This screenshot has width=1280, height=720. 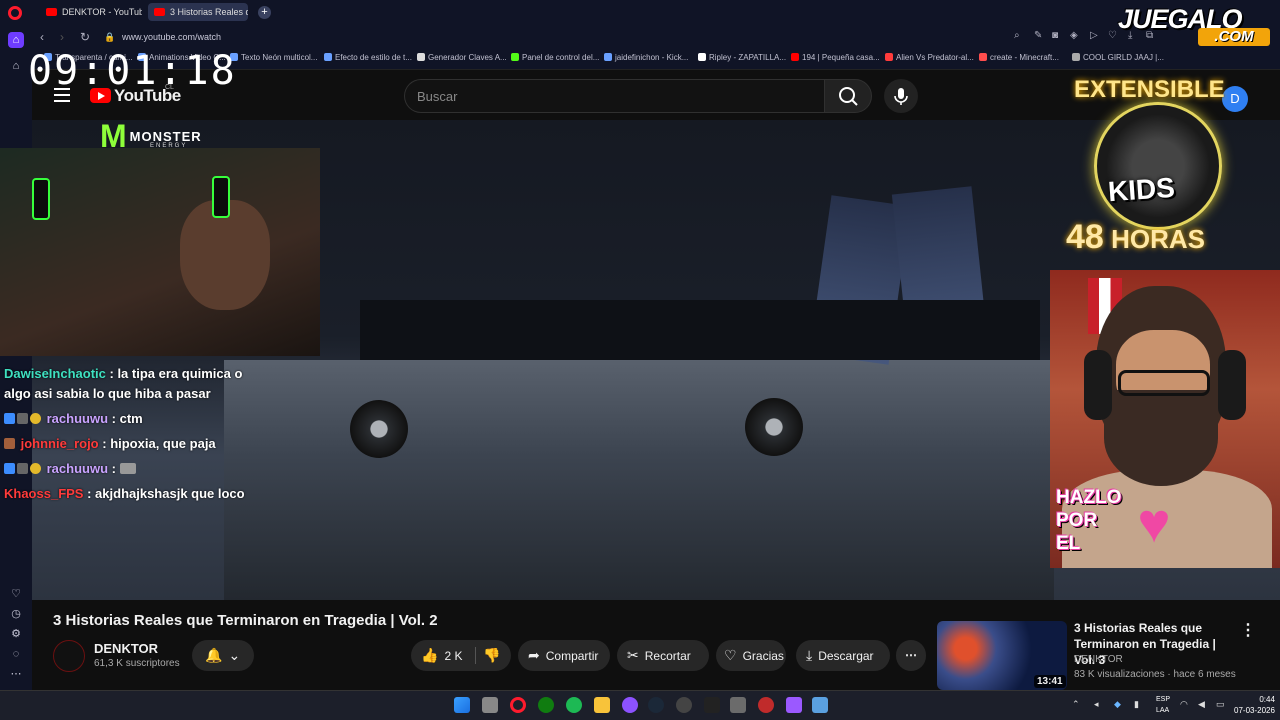 I want to click on home-icon: ⌂, so click(x=16, y=40).